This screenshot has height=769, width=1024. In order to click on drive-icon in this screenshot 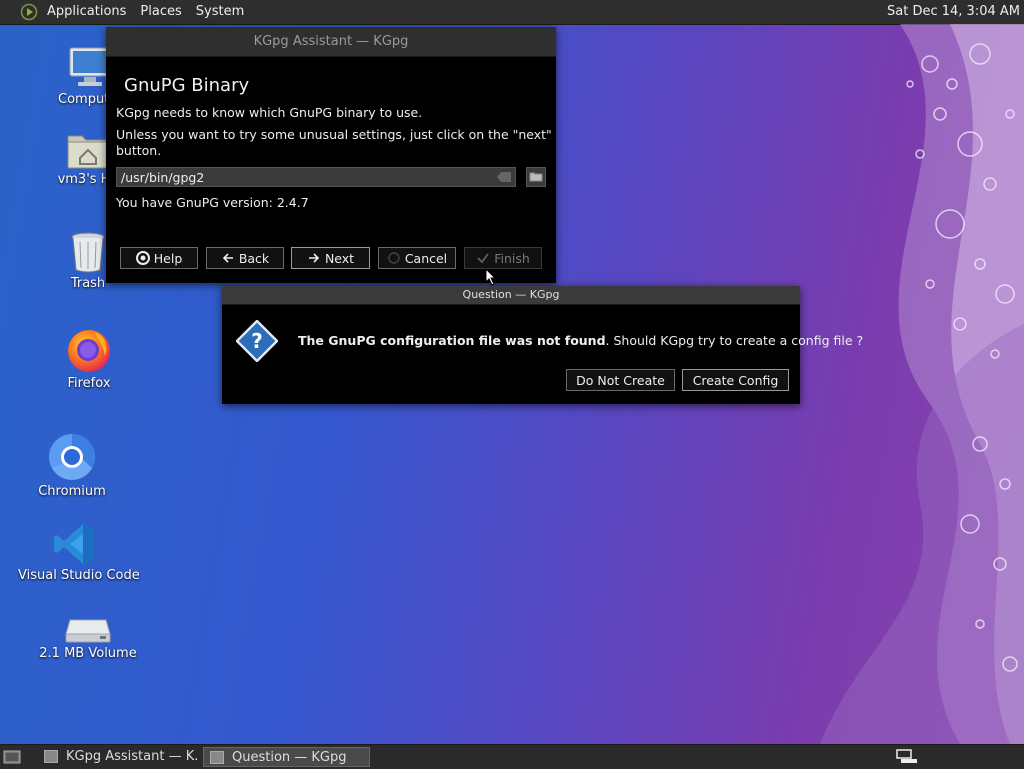, I will do `click(88, 631)`.